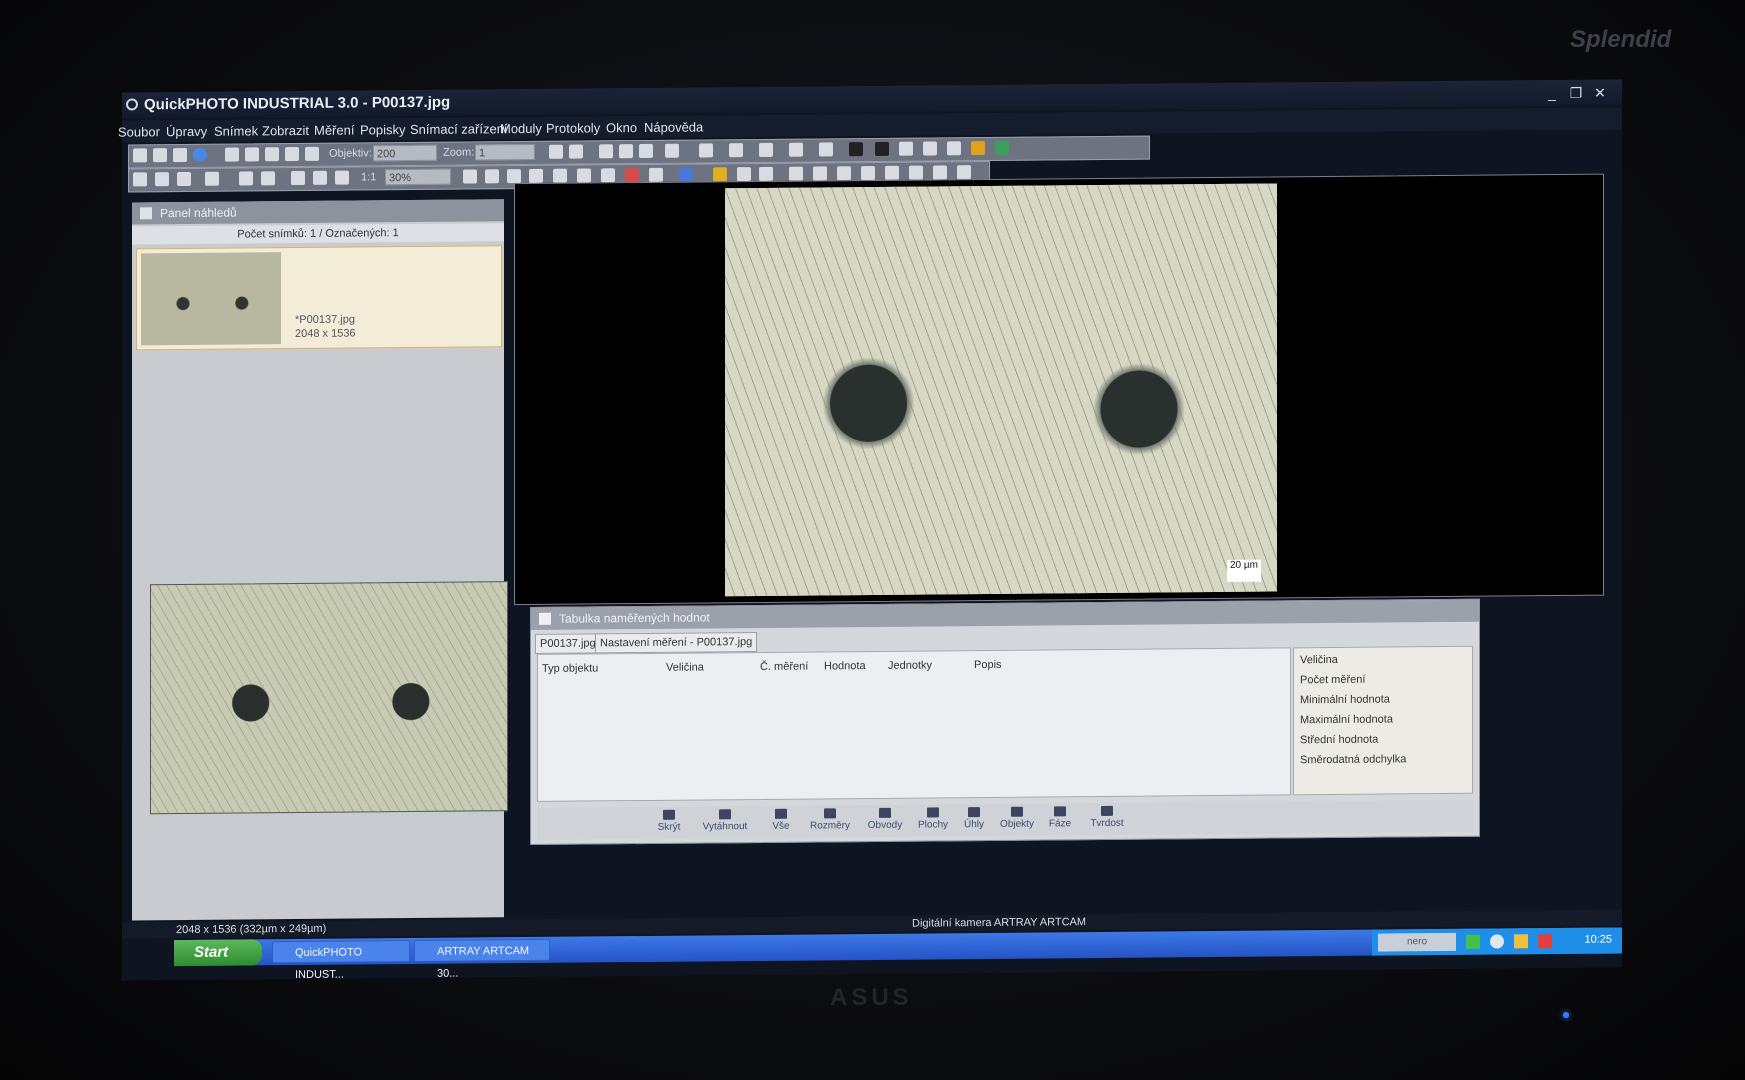  What do you see at coordinates (459, 129) in the screenshot?
I see `menu-snimaci-zarizeni: Snímací zařízení` at bounding box center [459, 129].